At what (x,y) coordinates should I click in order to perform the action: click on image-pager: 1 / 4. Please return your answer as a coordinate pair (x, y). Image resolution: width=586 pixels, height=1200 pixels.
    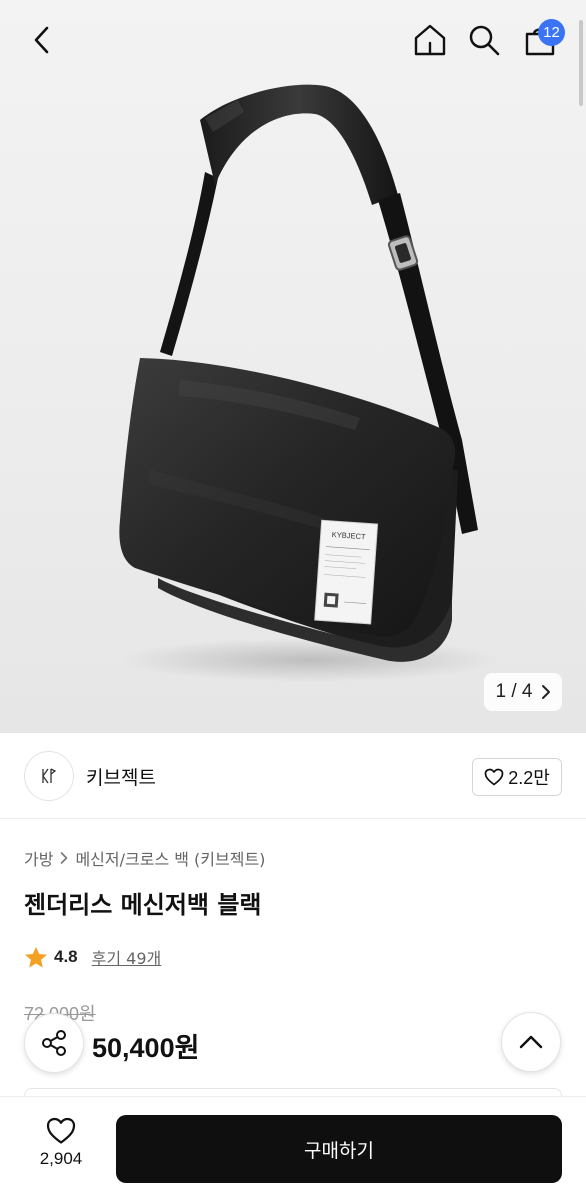
    Looking at the image, I should click on (523, 692).